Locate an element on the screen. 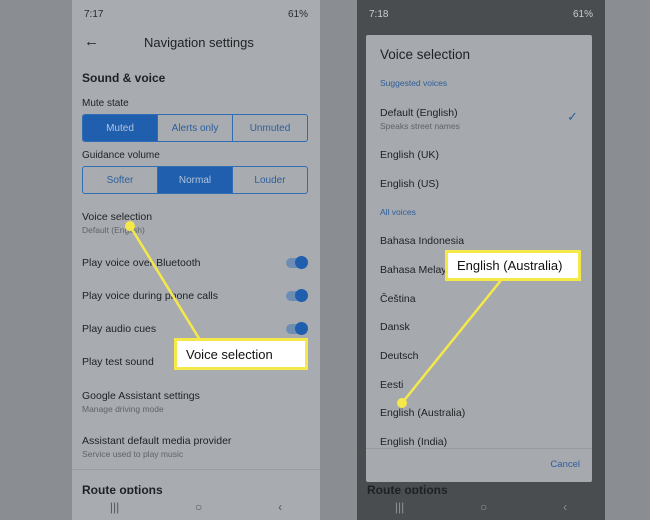 The width and height of the screenshot is (650, 520). callout-english-australia: English (Australia) is located at coordinates (513, 265).